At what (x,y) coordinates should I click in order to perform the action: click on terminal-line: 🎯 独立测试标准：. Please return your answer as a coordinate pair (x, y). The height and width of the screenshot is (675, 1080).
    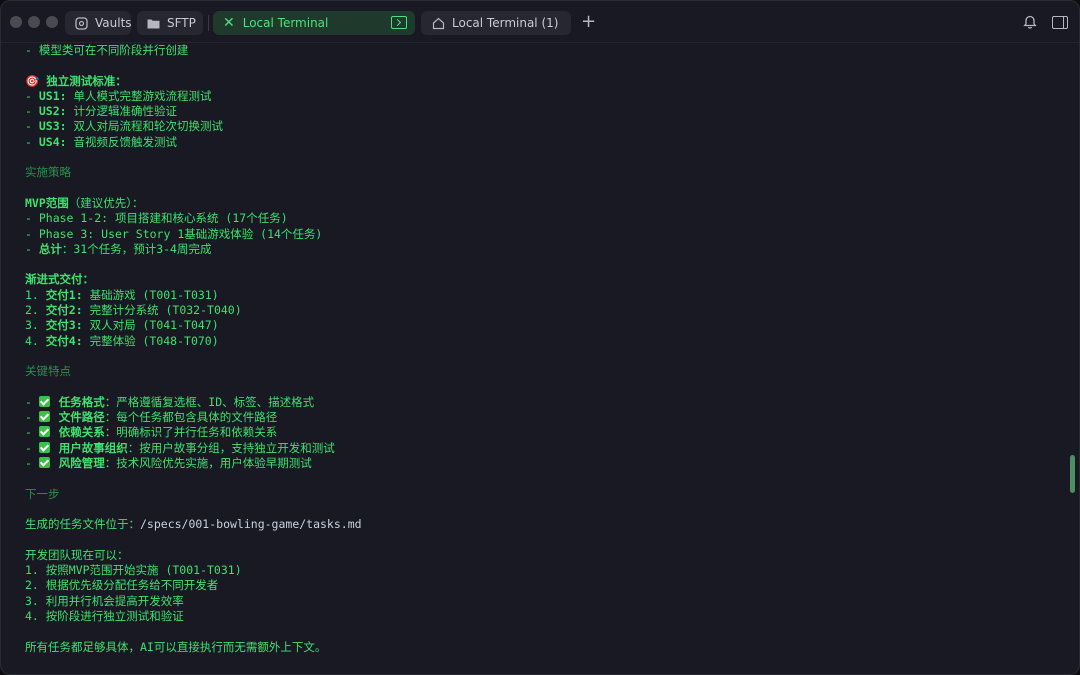
    Looking at the image, I should click on (76, 80).